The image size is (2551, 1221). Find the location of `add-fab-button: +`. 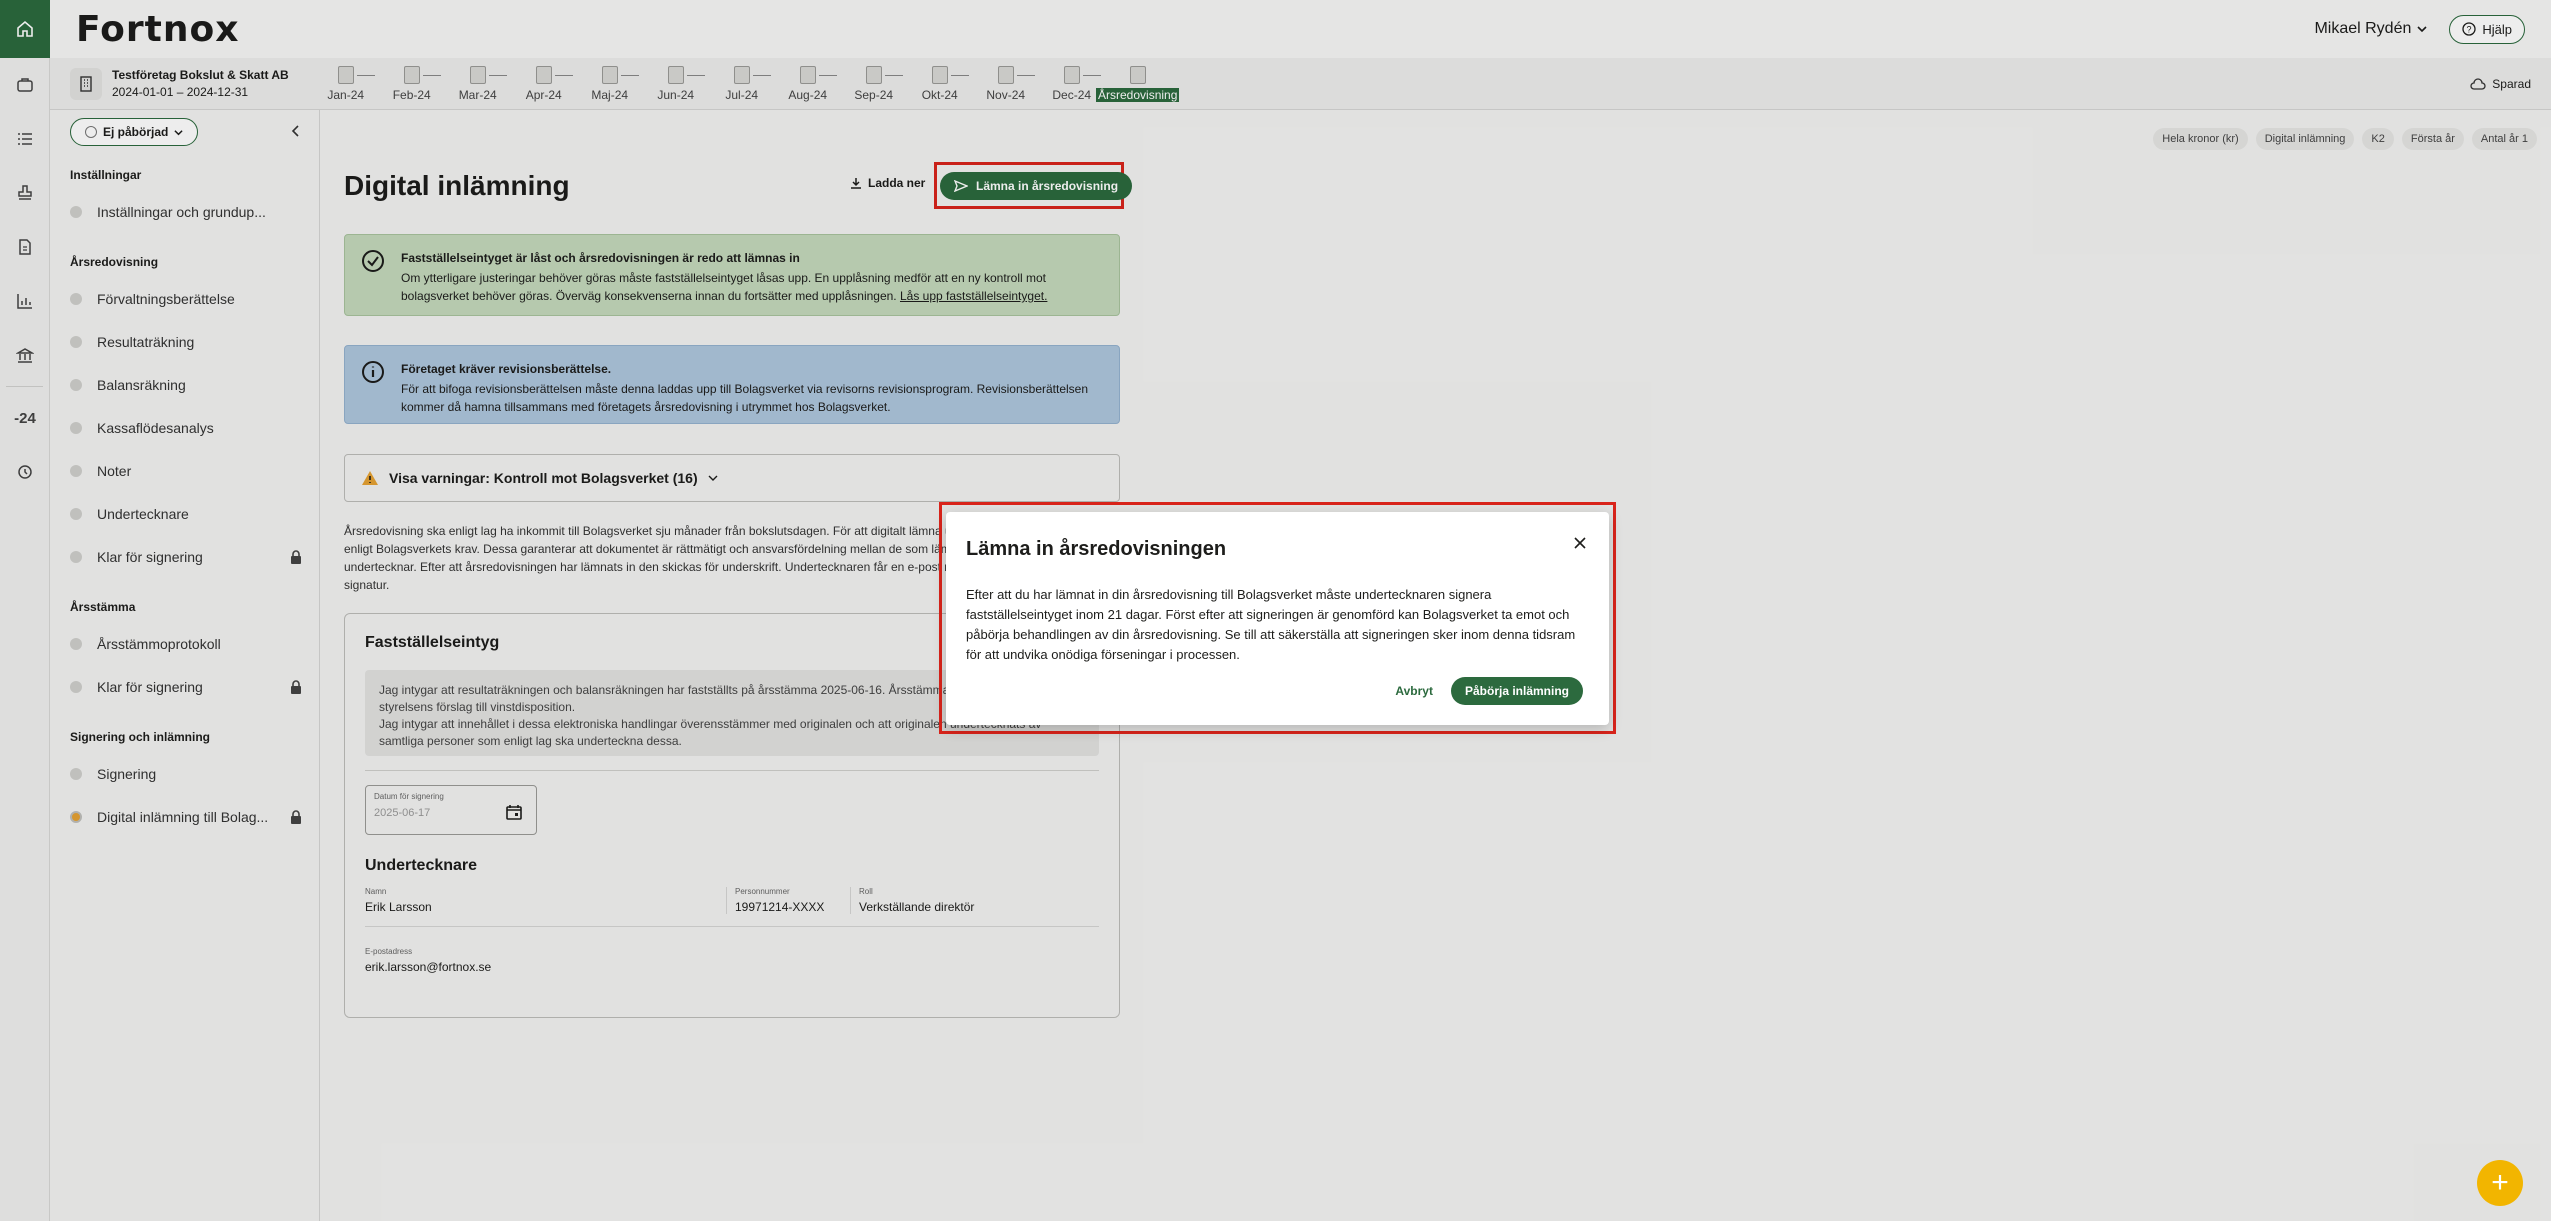

add-fab-button: + is located at coordinates (2500, 1183).